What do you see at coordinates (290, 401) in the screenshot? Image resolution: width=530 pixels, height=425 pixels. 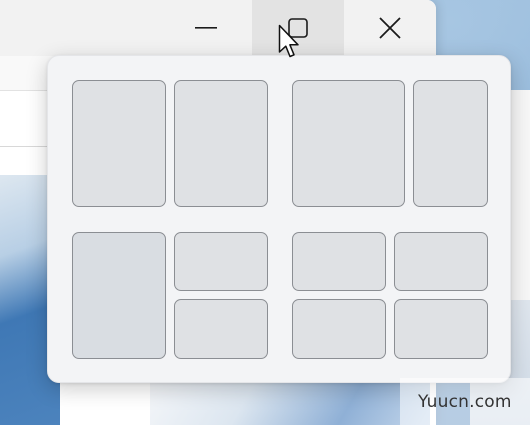 I see `content-image-bottom` at bounding box center [290, 401].